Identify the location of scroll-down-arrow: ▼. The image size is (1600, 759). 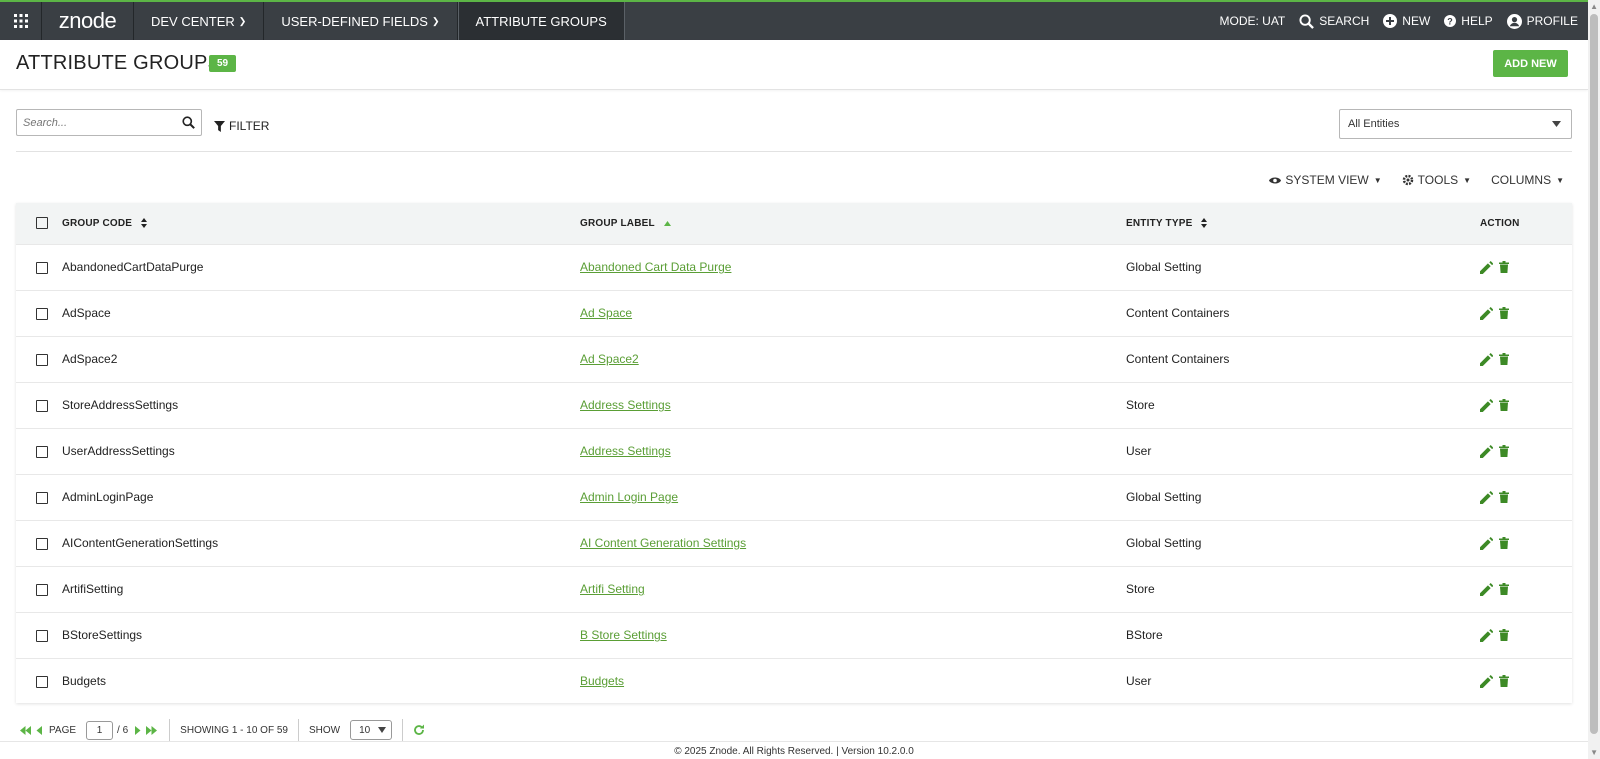
(1594, 752).